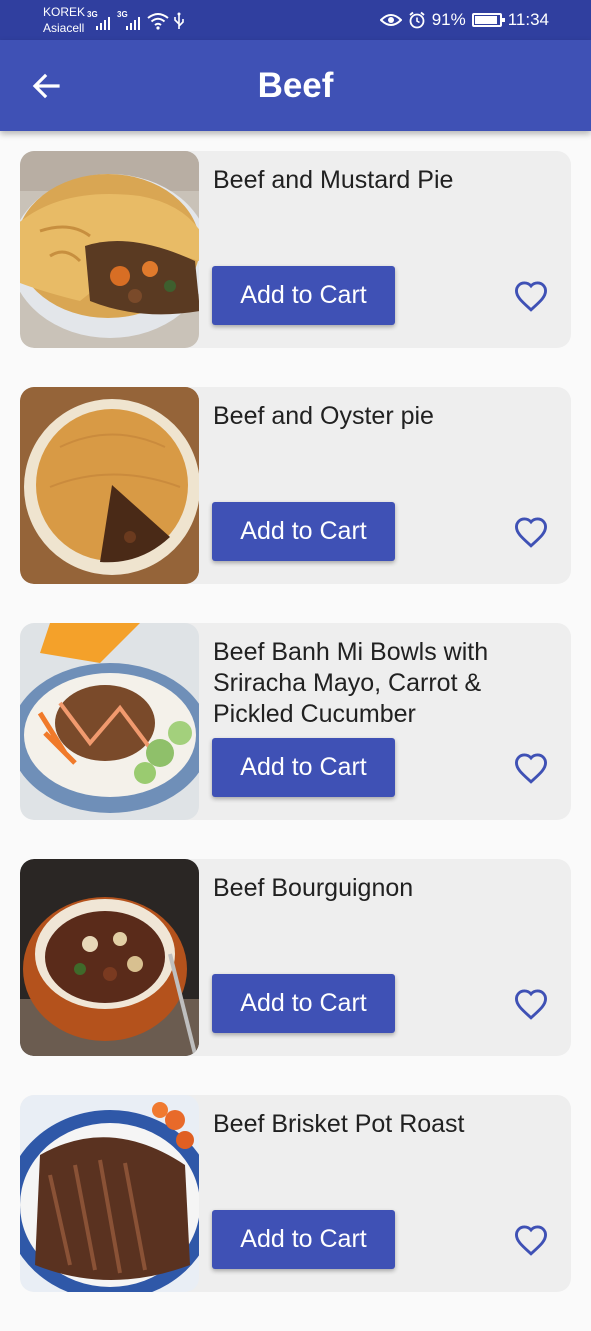 The width and height of the screenshot is (591, 1331). I want to click on alarm-icon, so click(417, 20).